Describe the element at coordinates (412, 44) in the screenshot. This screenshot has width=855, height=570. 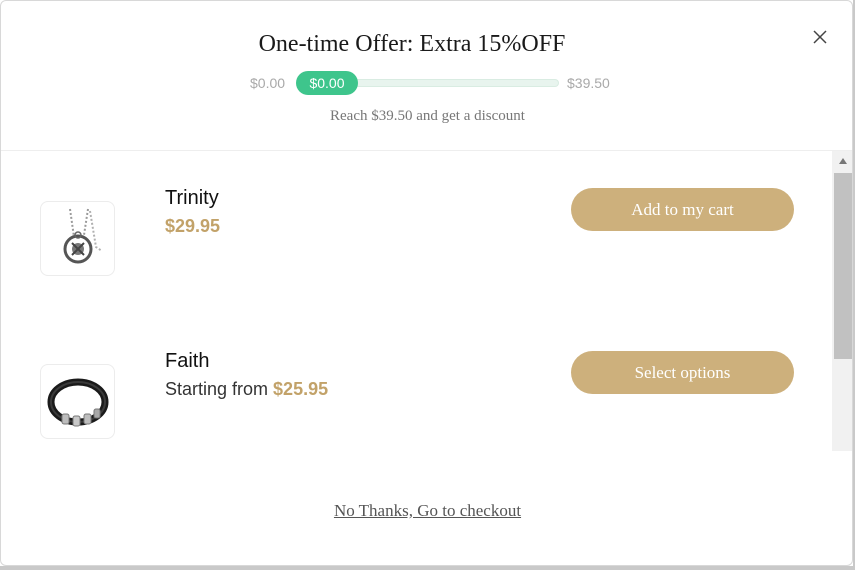
I see `offer-title: One-time Offer: Extra 15%OFF` at that location.